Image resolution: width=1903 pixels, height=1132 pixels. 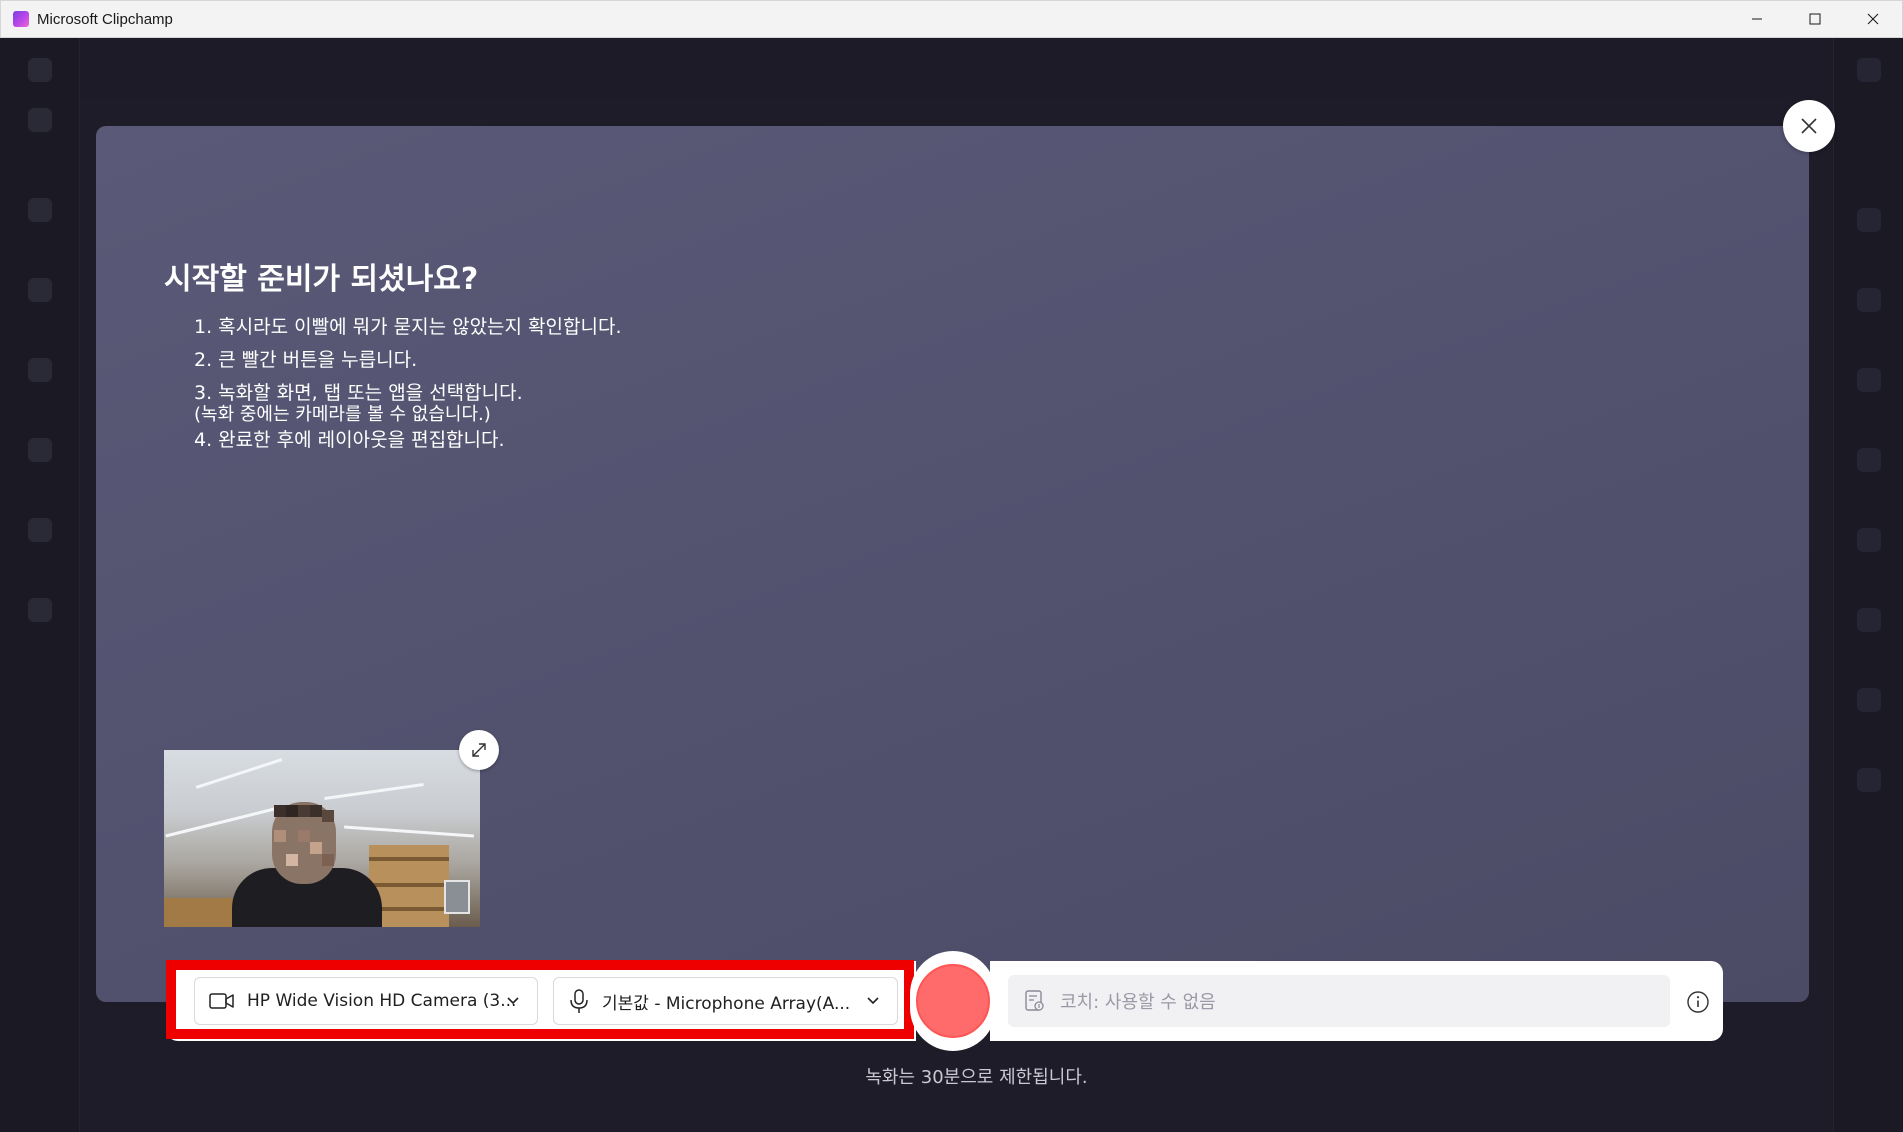 What do you see at coordinates (1138, 1002) in the screenshot?
I see `coach-status: 코치: 사용할 수 없음` at bounding box center [1138, 1002].